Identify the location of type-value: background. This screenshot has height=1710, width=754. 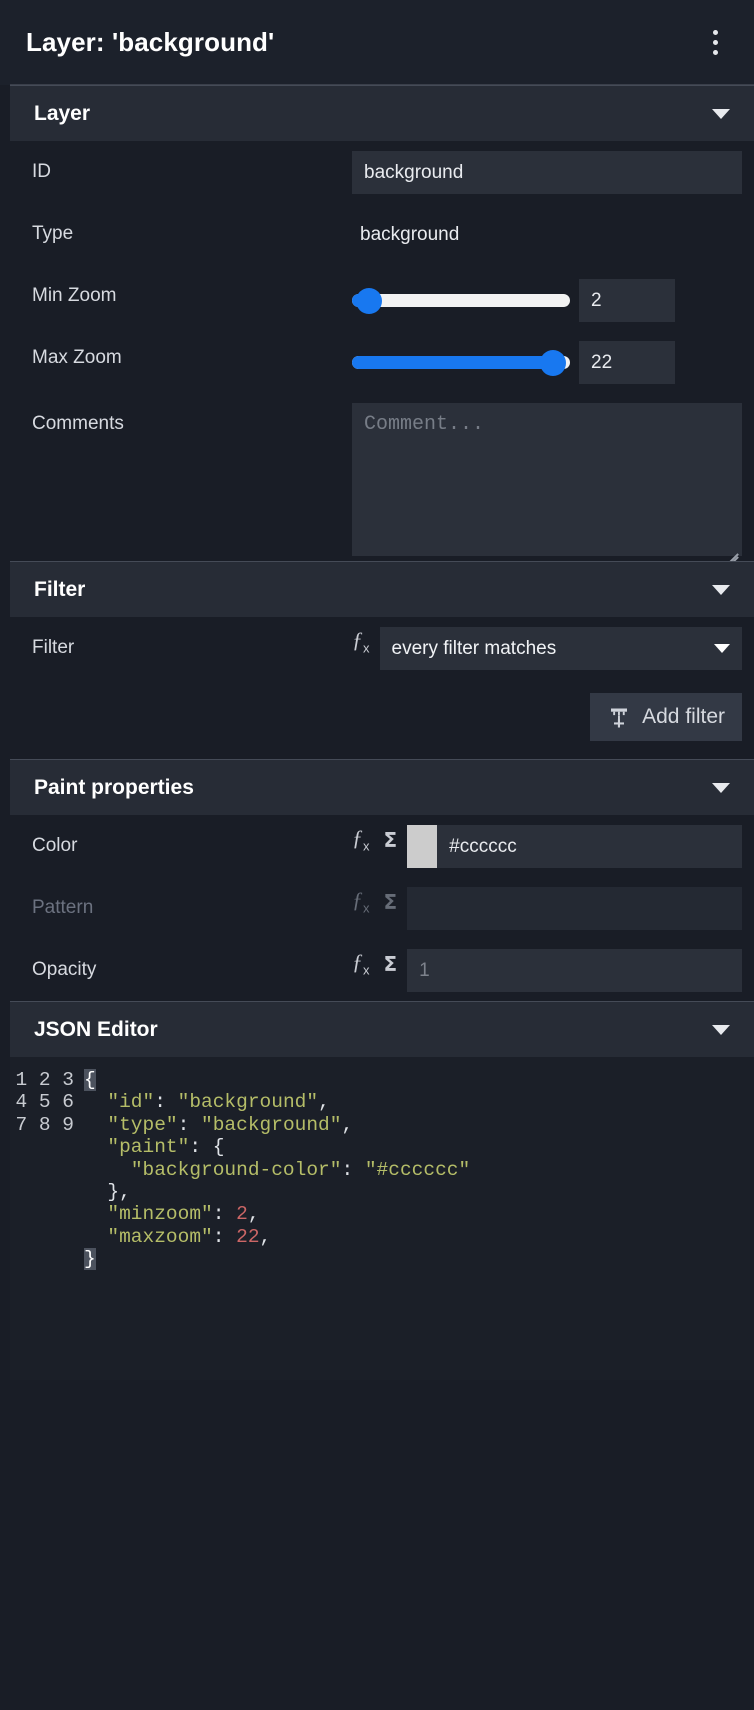
(410, 234).